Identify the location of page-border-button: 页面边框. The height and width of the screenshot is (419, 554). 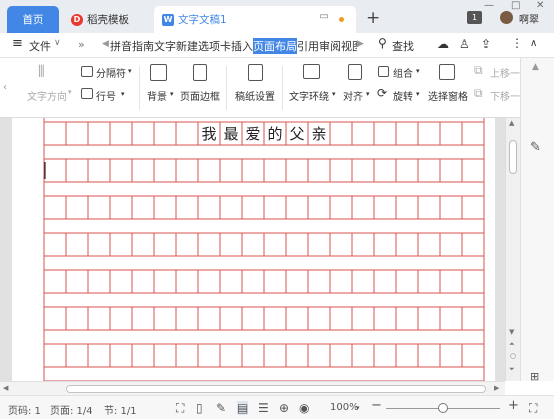
(200, 95).